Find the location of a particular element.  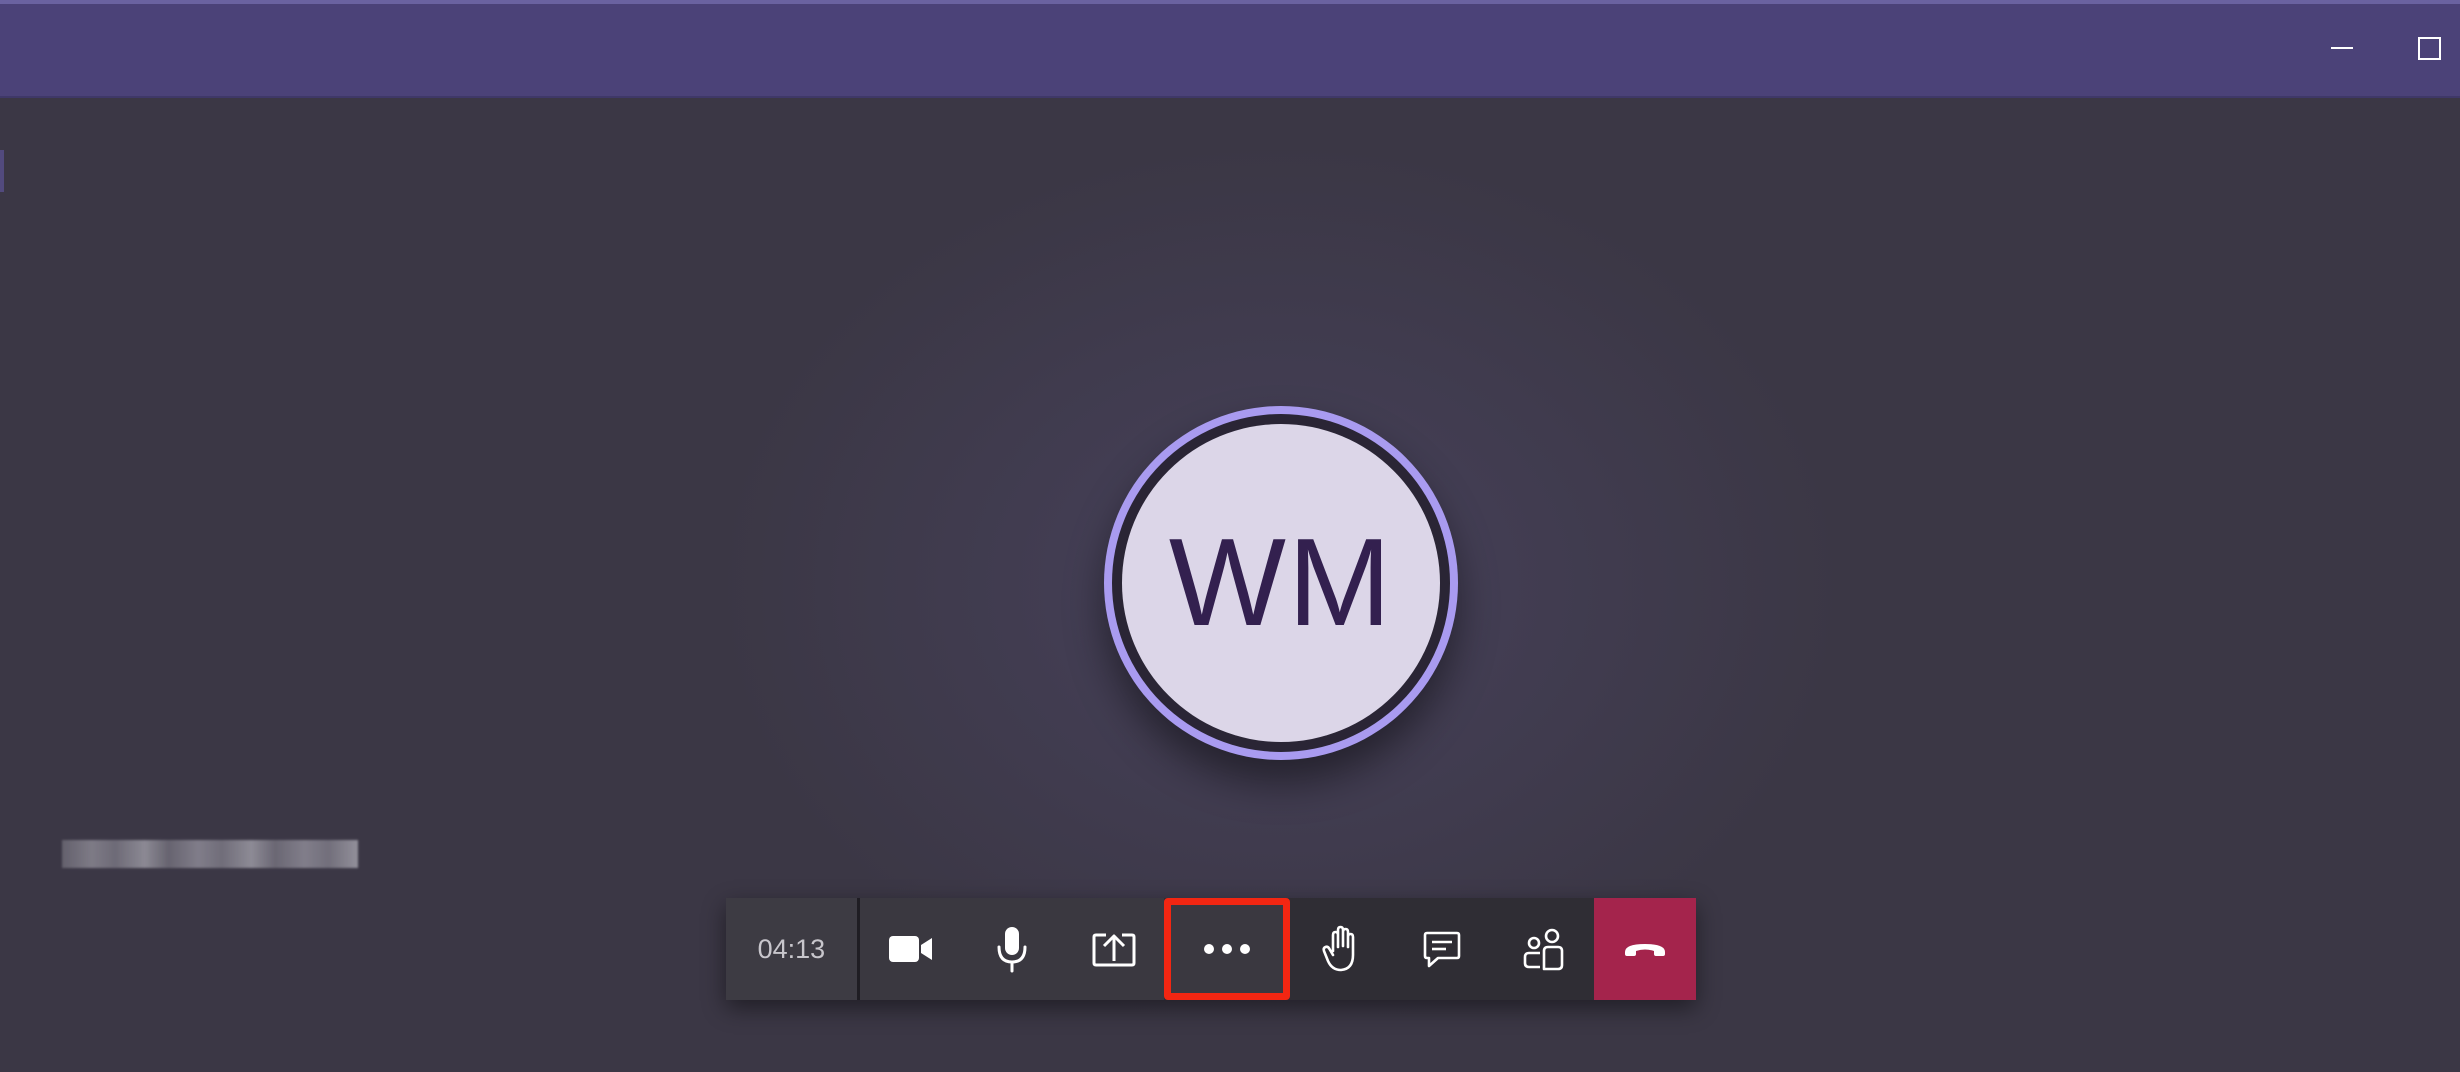

hang-up-button is located at coordinates (1645, 949).